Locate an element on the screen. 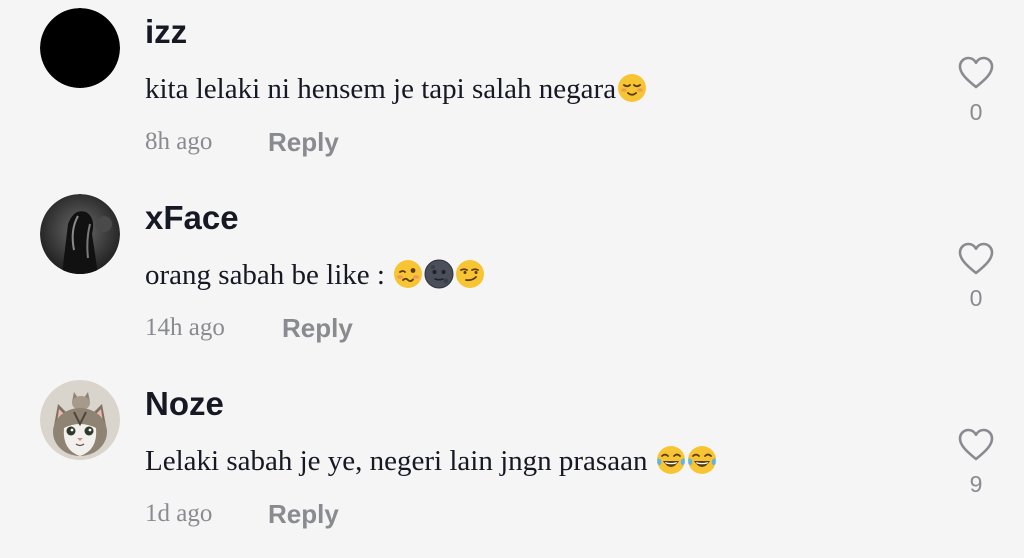  comment-timestamp: 14h ago is located at coordinates (185, 327).